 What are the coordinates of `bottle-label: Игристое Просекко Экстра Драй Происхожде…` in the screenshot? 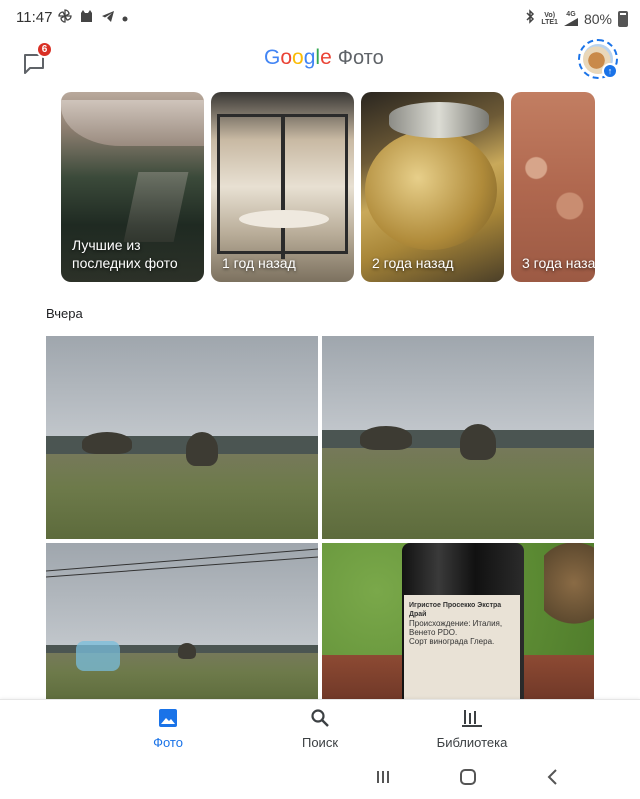 It's located at (462, 649).